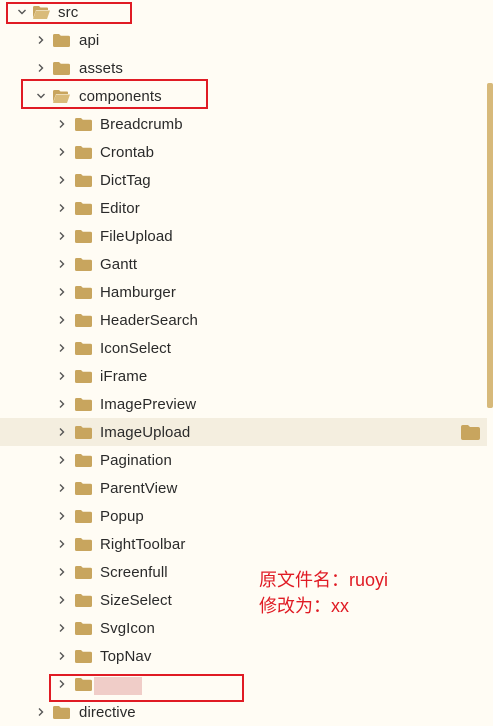 The height and width of the screenshot is (726, 493). What do you see at coordinates (243, 712) in the screenshot?
I see `tree-item-directive: directive` at bounding box center [243, 712].